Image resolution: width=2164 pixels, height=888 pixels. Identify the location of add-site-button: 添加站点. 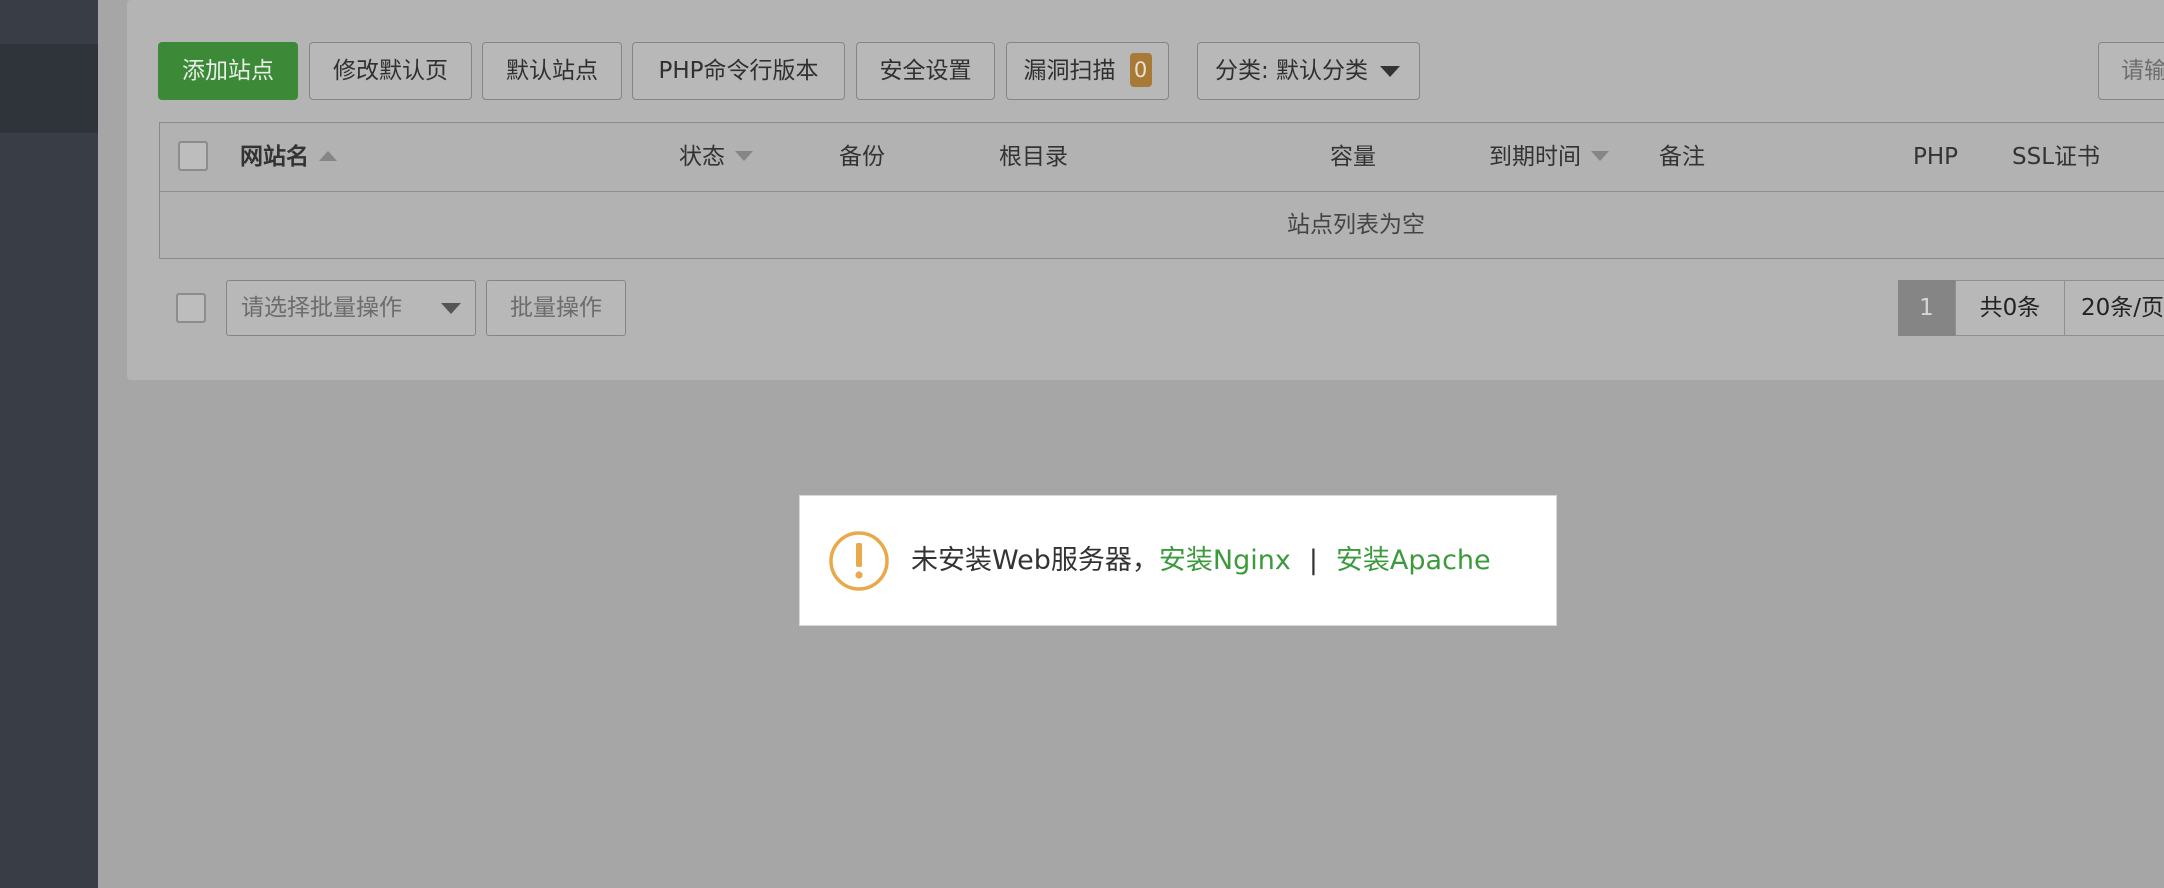
(228, 71).